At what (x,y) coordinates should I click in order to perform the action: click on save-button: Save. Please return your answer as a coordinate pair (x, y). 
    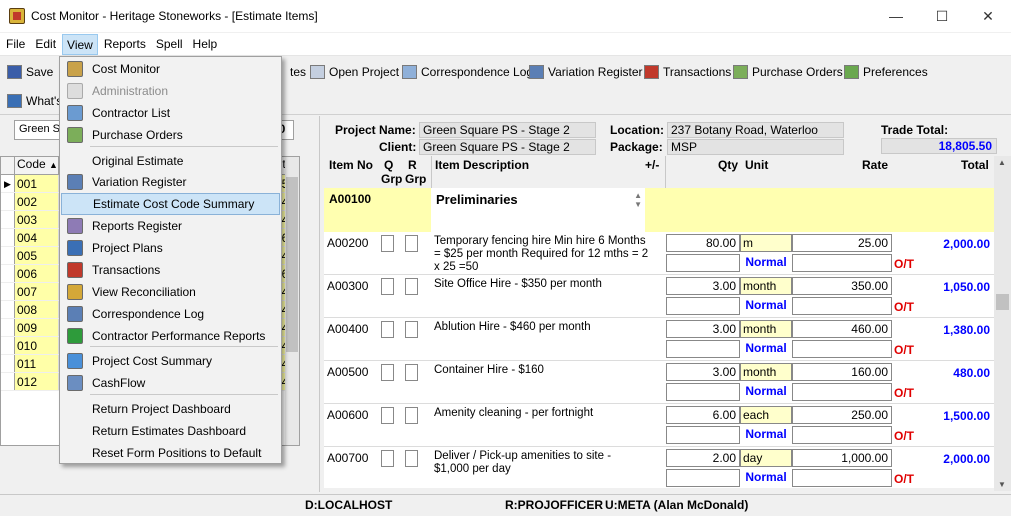
    Looking at the image, I should click on (30, 71).